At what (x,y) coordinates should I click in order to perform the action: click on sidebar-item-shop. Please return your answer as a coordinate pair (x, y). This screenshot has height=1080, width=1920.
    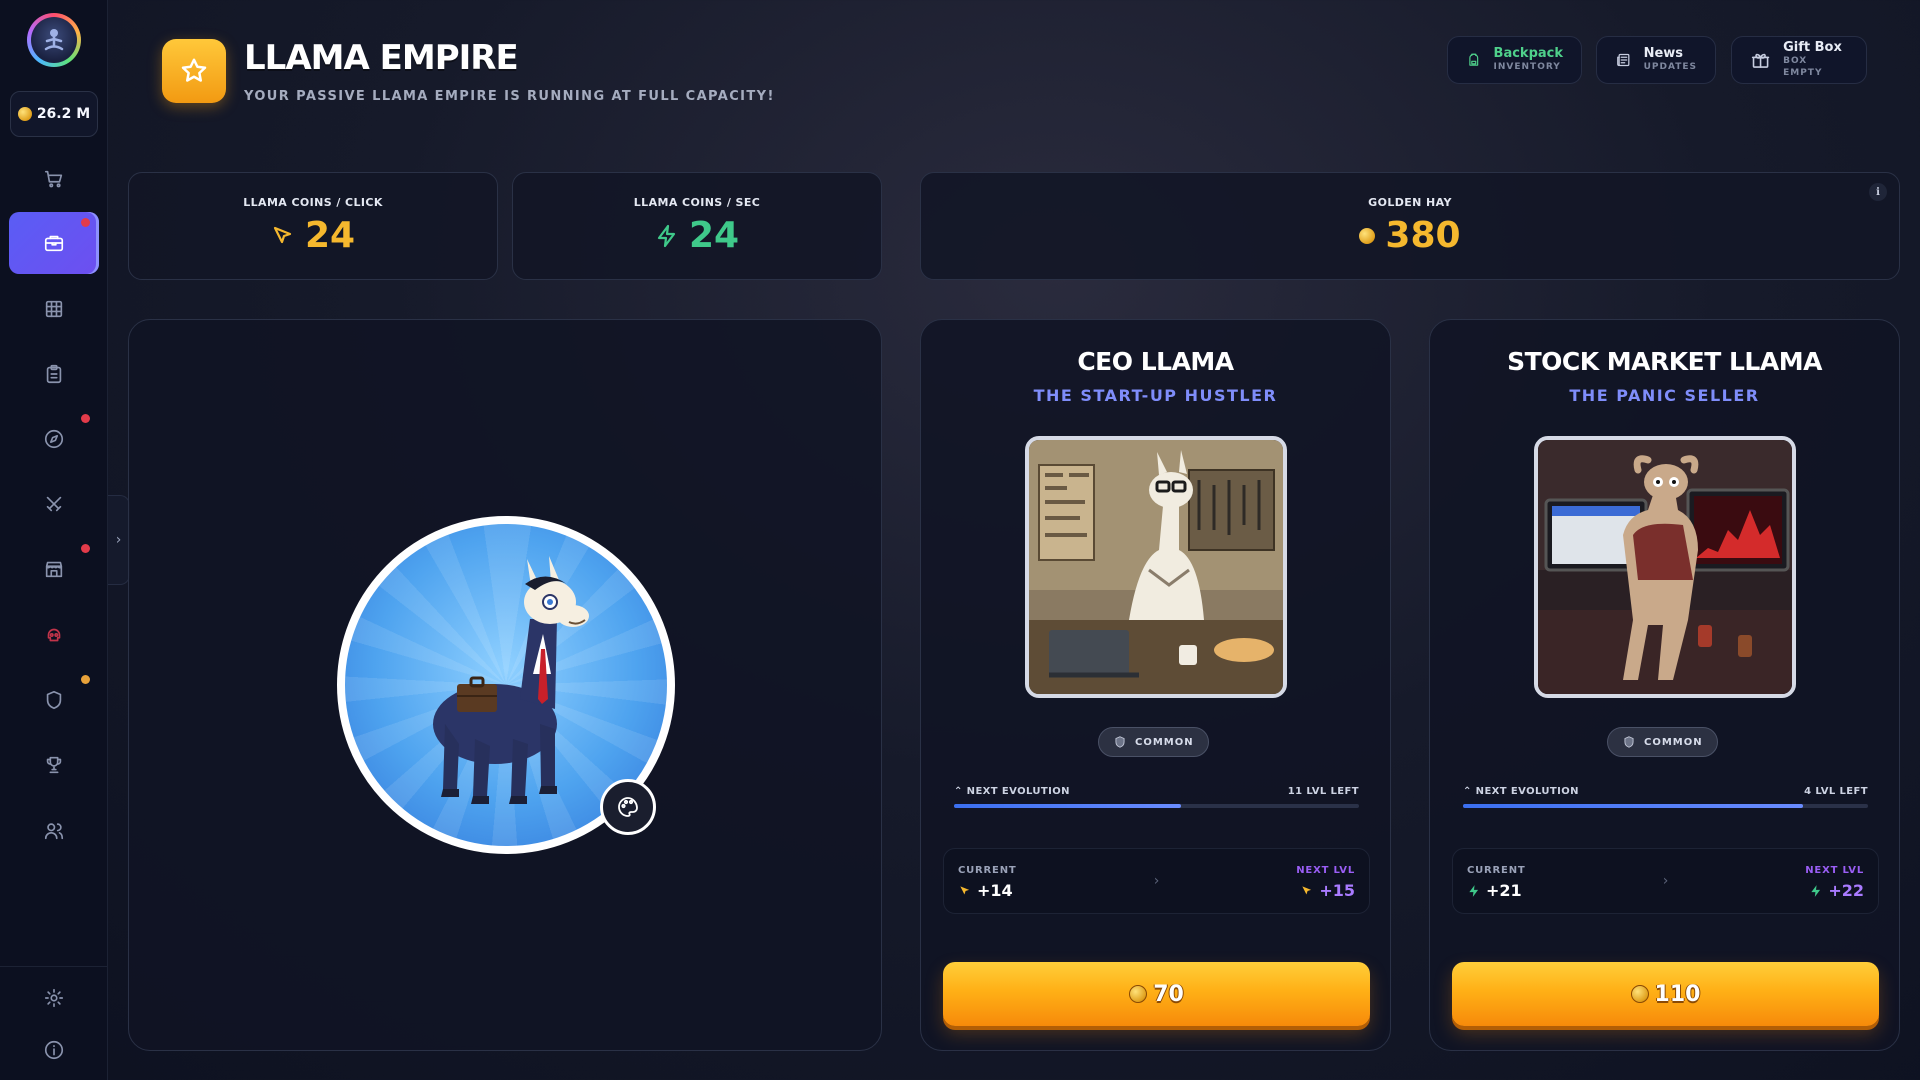
    Looking at the image, I should click on (54, 179).